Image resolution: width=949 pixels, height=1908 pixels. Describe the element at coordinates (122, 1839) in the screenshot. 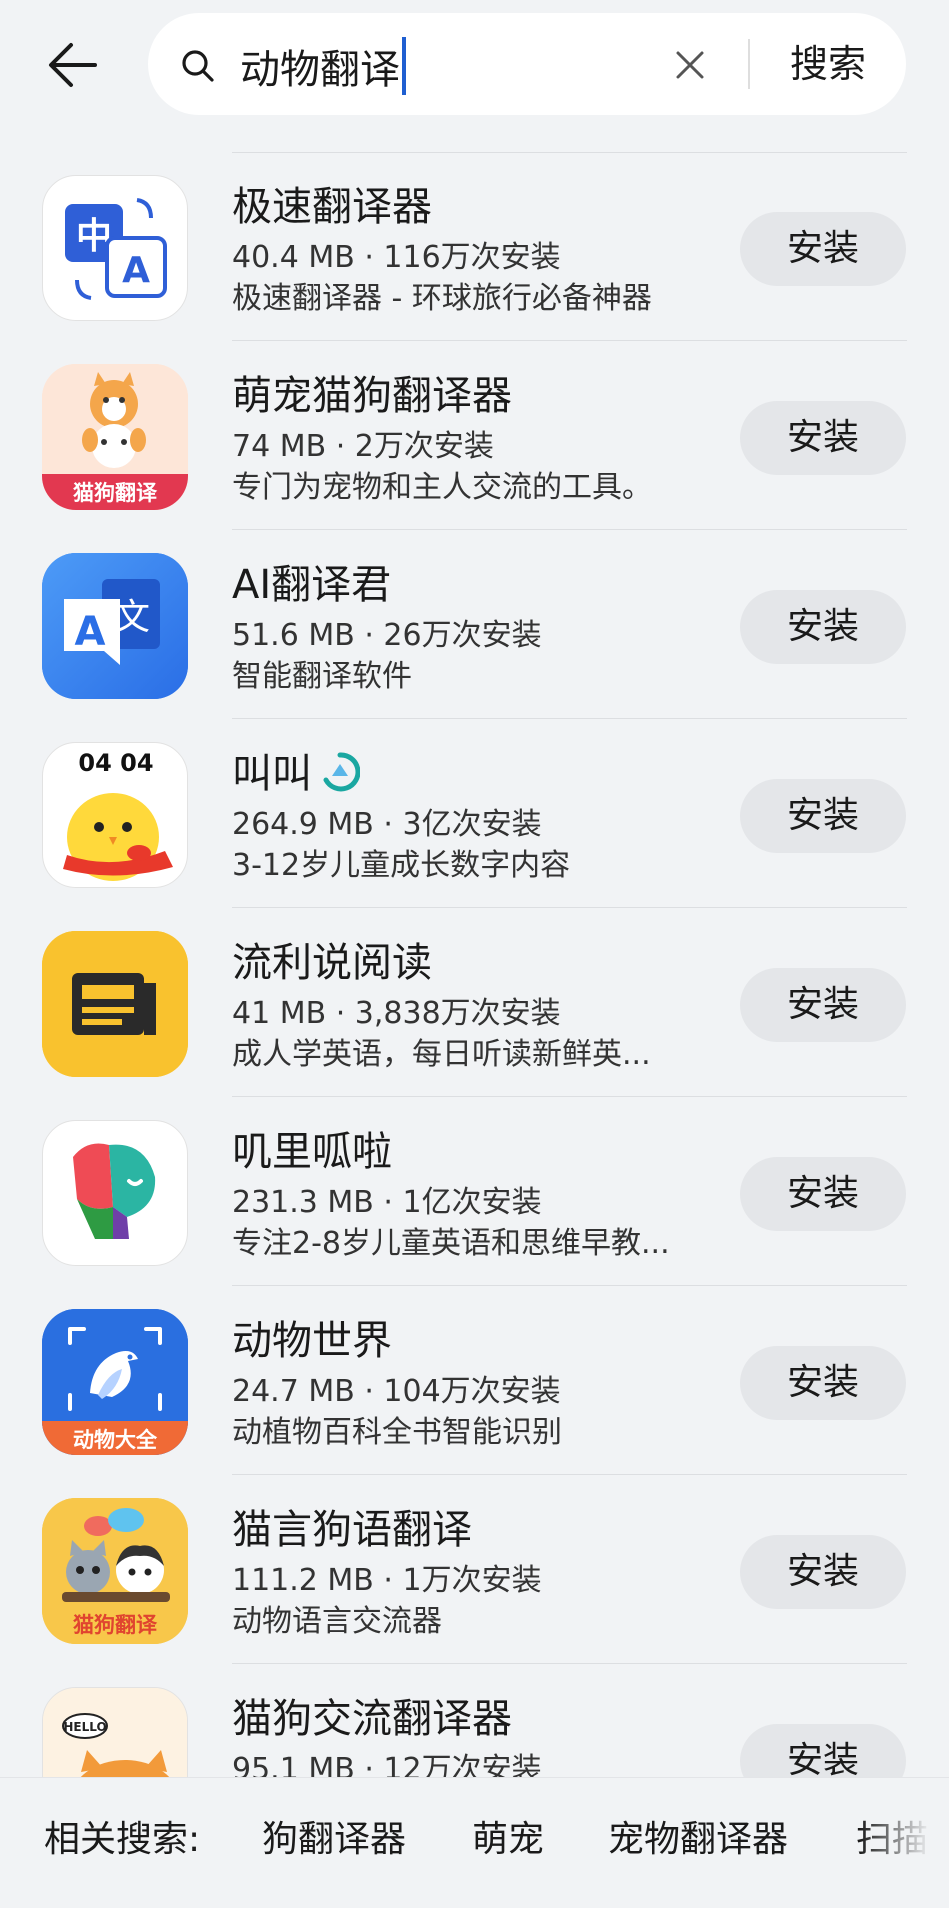

I see `related-searches-label: 相关搜索:` at that location.